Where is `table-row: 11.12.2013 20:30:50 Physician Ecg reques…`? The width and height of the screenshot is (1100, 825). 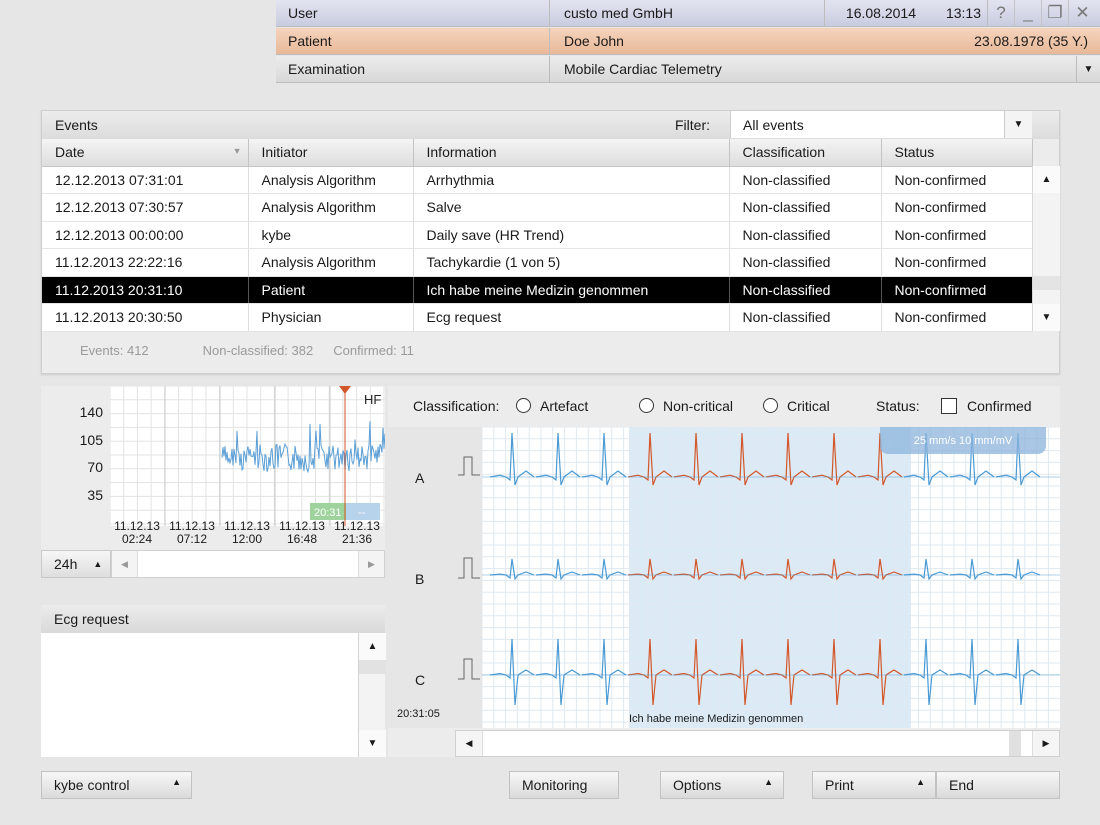 table-row: 11.12.2013 20:30:50 Physician Ecg reques… is located at coordinates (537, 317).